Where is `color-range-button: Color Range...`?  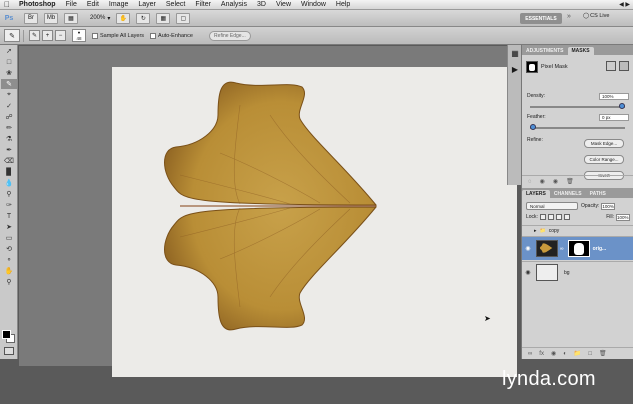
color-range-button: Color Range... is located at coordinates (604, 159).